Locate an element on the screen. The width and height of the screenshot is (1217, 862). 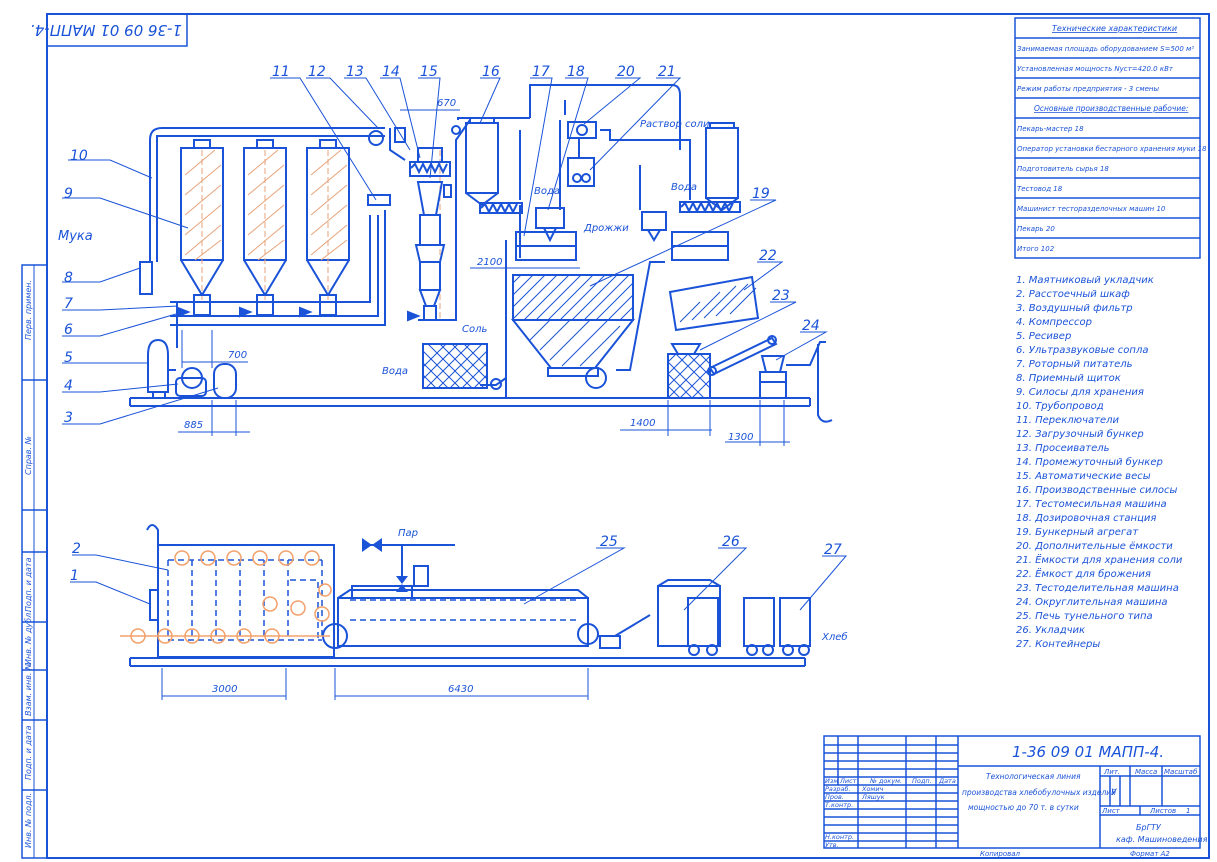
title-block-org2: каф. Машиноведения is located at coordinates (1162, 839).